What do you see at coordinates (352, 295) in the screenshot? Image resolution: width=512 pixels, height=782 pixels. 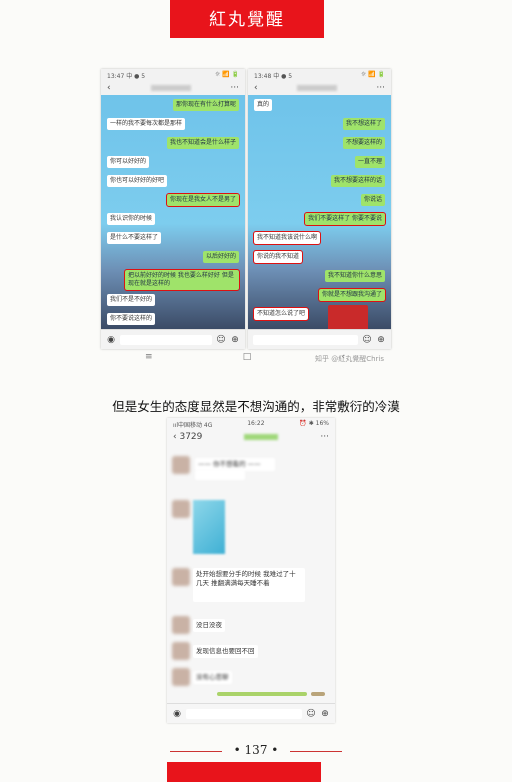 I see `message-bubble: 你就是不想跟我沟通了` at bounding box center [352, 295].